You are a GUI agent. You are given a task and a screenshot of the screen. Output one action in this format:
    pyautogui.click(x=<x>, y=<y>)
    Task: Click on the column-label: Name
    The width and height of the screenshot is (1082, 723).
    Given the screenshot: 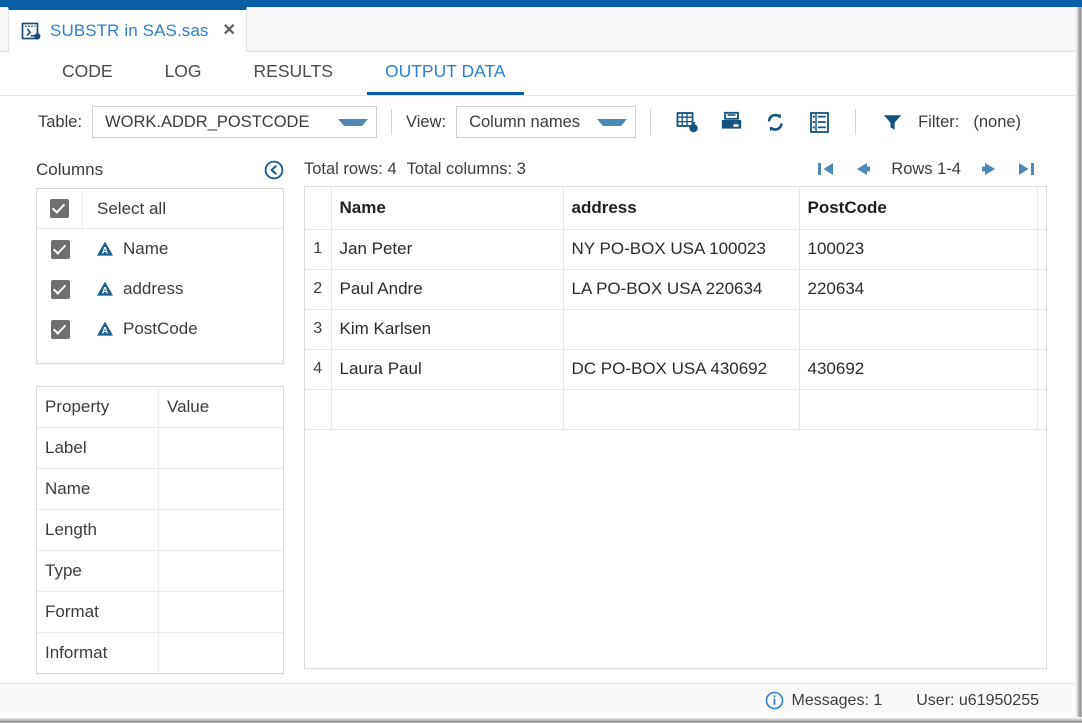 What is the action you would take?
    pyautogui.click(x=146, y=248)
    